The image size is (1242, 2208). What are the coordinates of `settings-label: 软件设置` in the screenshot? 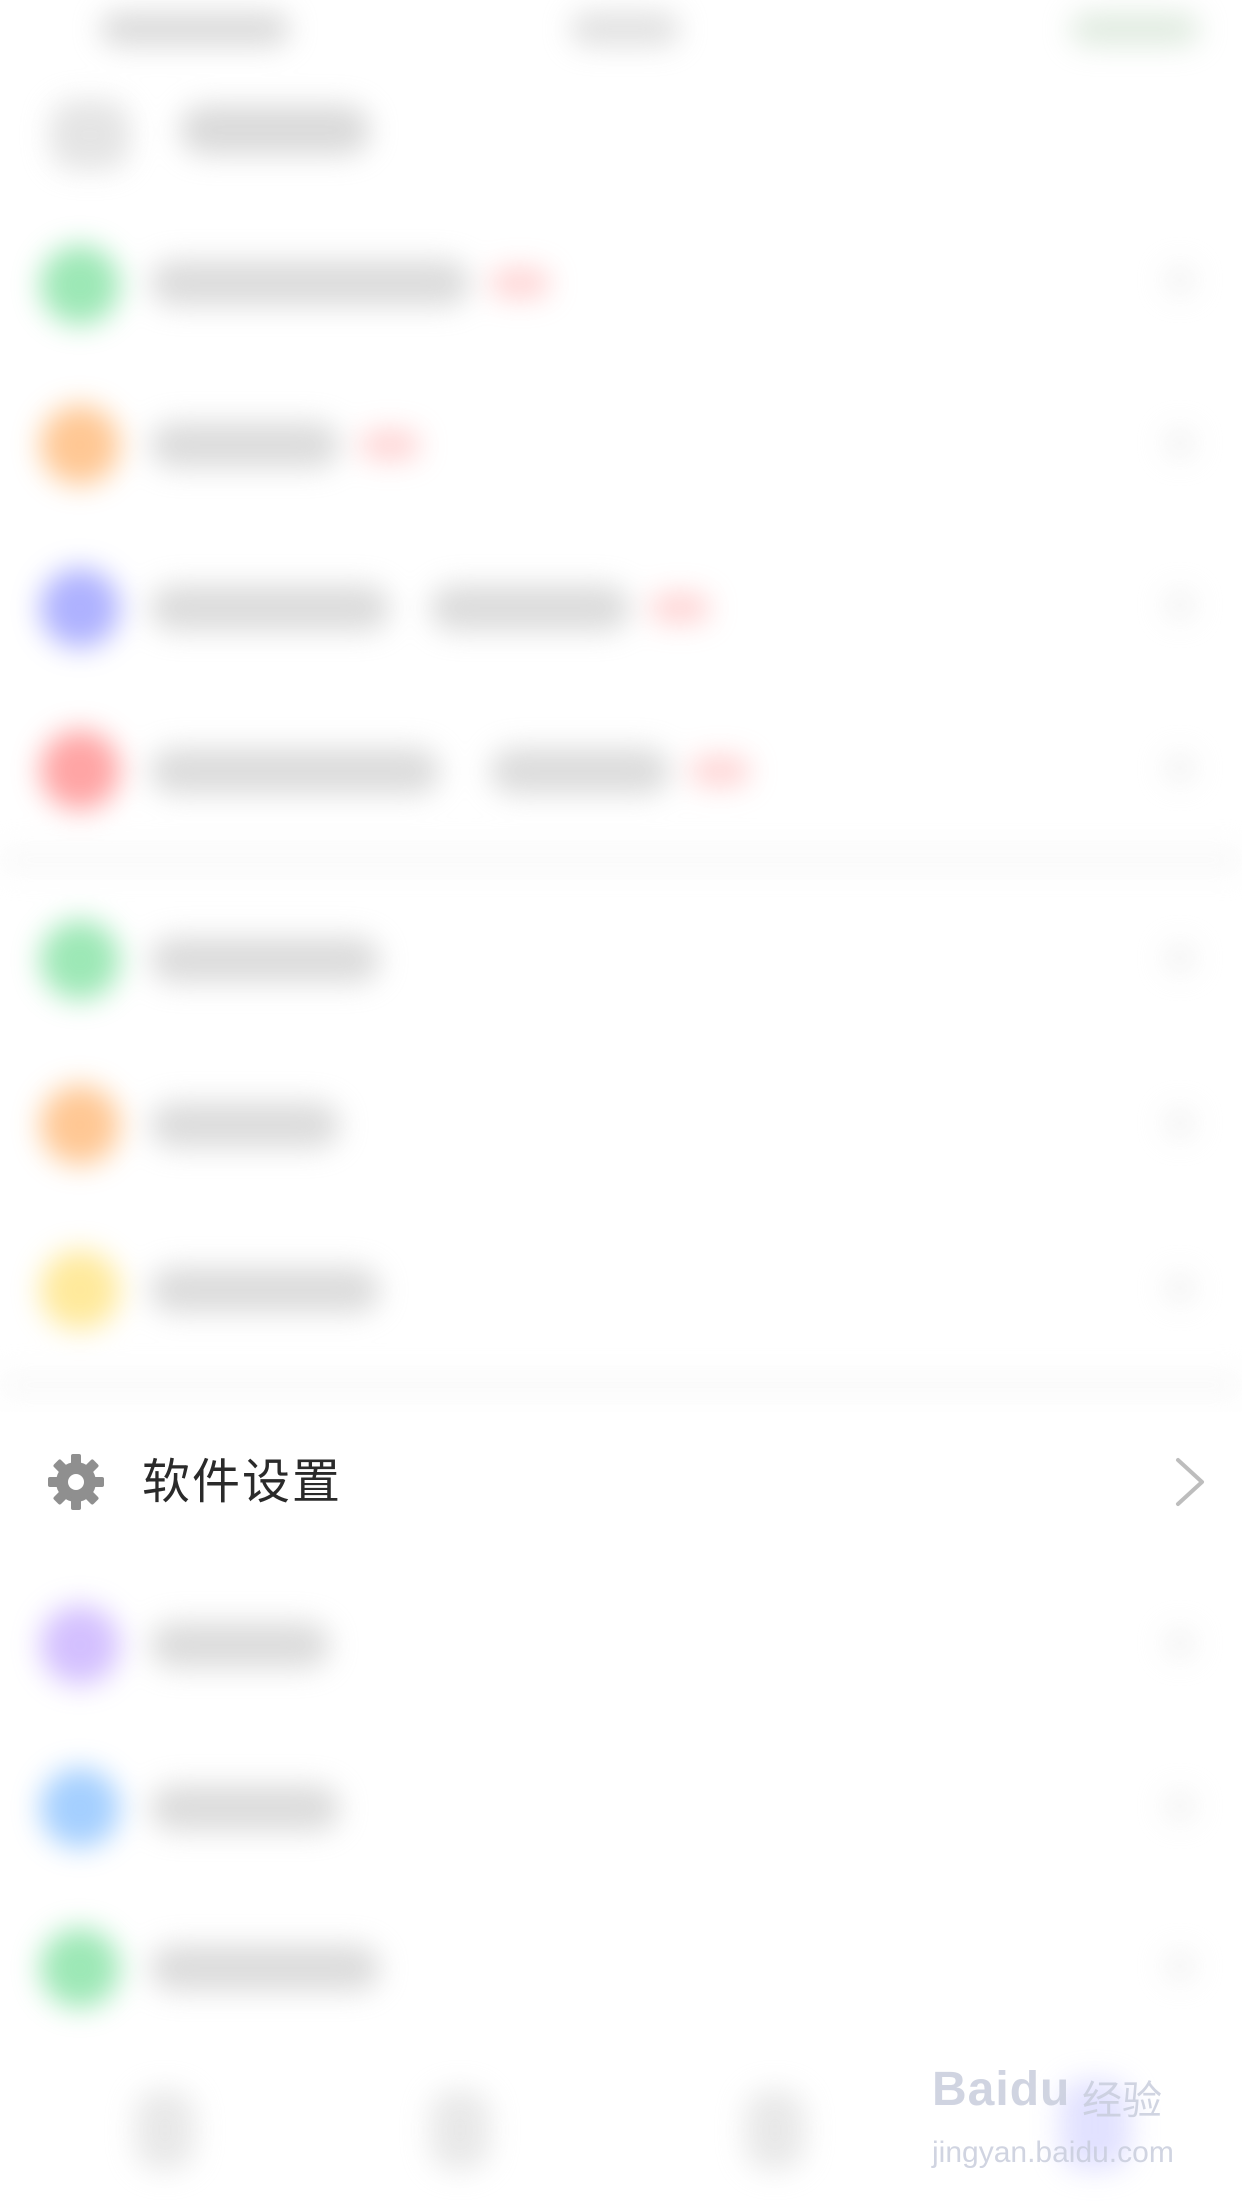 It's located at (242, 1482).